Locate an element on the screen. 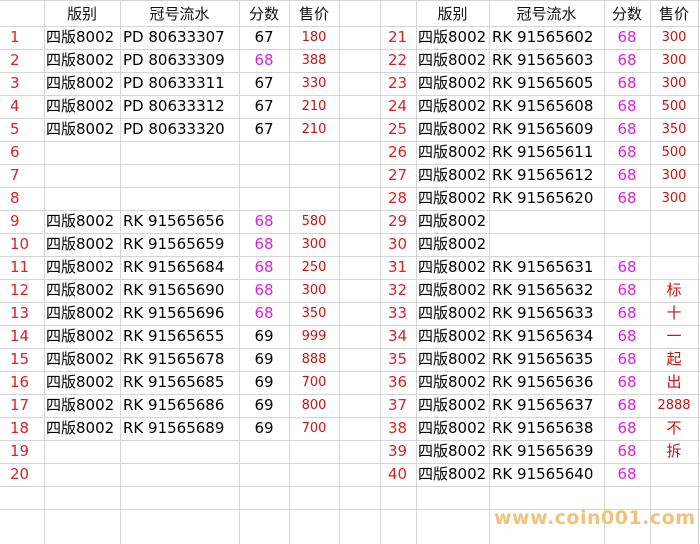  serial-cell: RK 91565612 is located at coordinates (543, 175).